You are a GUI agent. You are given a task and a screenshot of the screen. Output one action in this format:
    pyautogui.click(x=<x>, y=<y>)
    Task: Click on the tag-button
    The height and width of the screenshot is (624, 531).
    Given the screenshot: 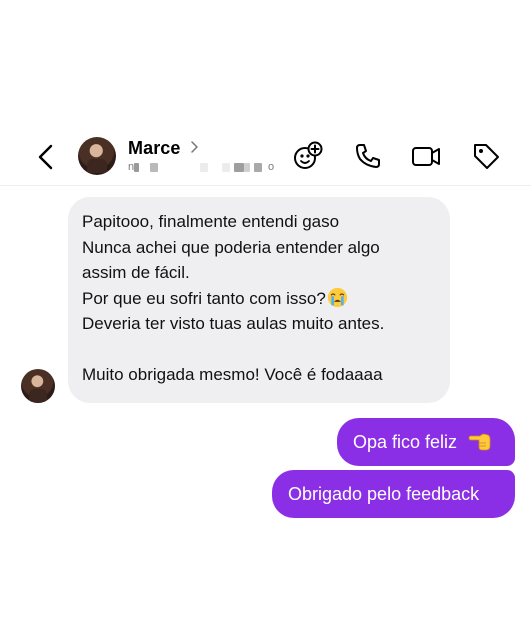 What is the action you would take?
    pyautogui.click(x=486, y=156)
    